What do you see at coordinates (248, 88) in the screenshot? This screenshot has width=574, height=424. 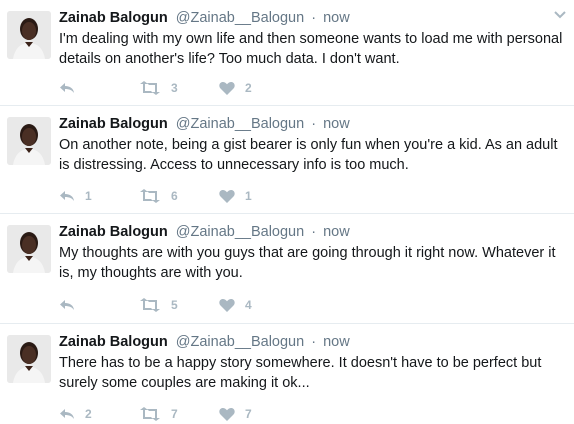 I see `like-count: 2` at bounding box center [248, 88].